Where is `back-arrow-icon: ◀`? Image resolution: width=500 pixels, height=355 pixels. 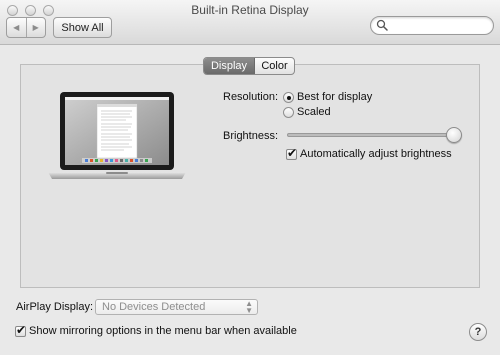 back-arrow-icon: ◀ is located at coordinates (16, 27).